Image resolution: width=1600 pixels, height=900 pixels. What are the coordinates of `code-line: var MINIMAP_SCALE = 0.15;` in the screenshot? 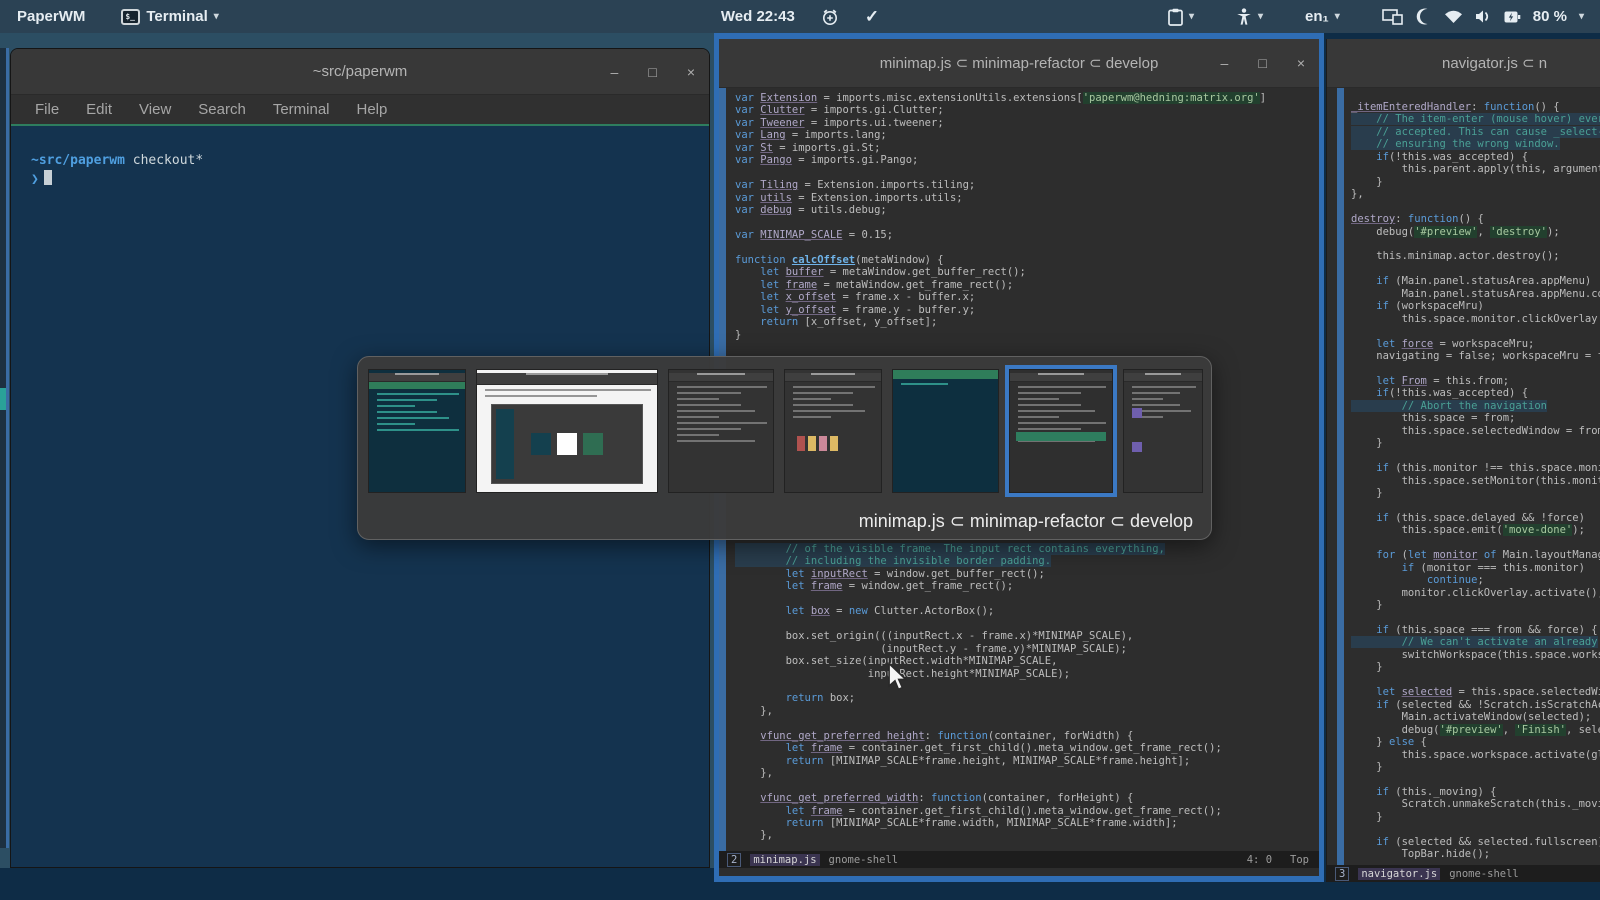 It's located at (814, 234).